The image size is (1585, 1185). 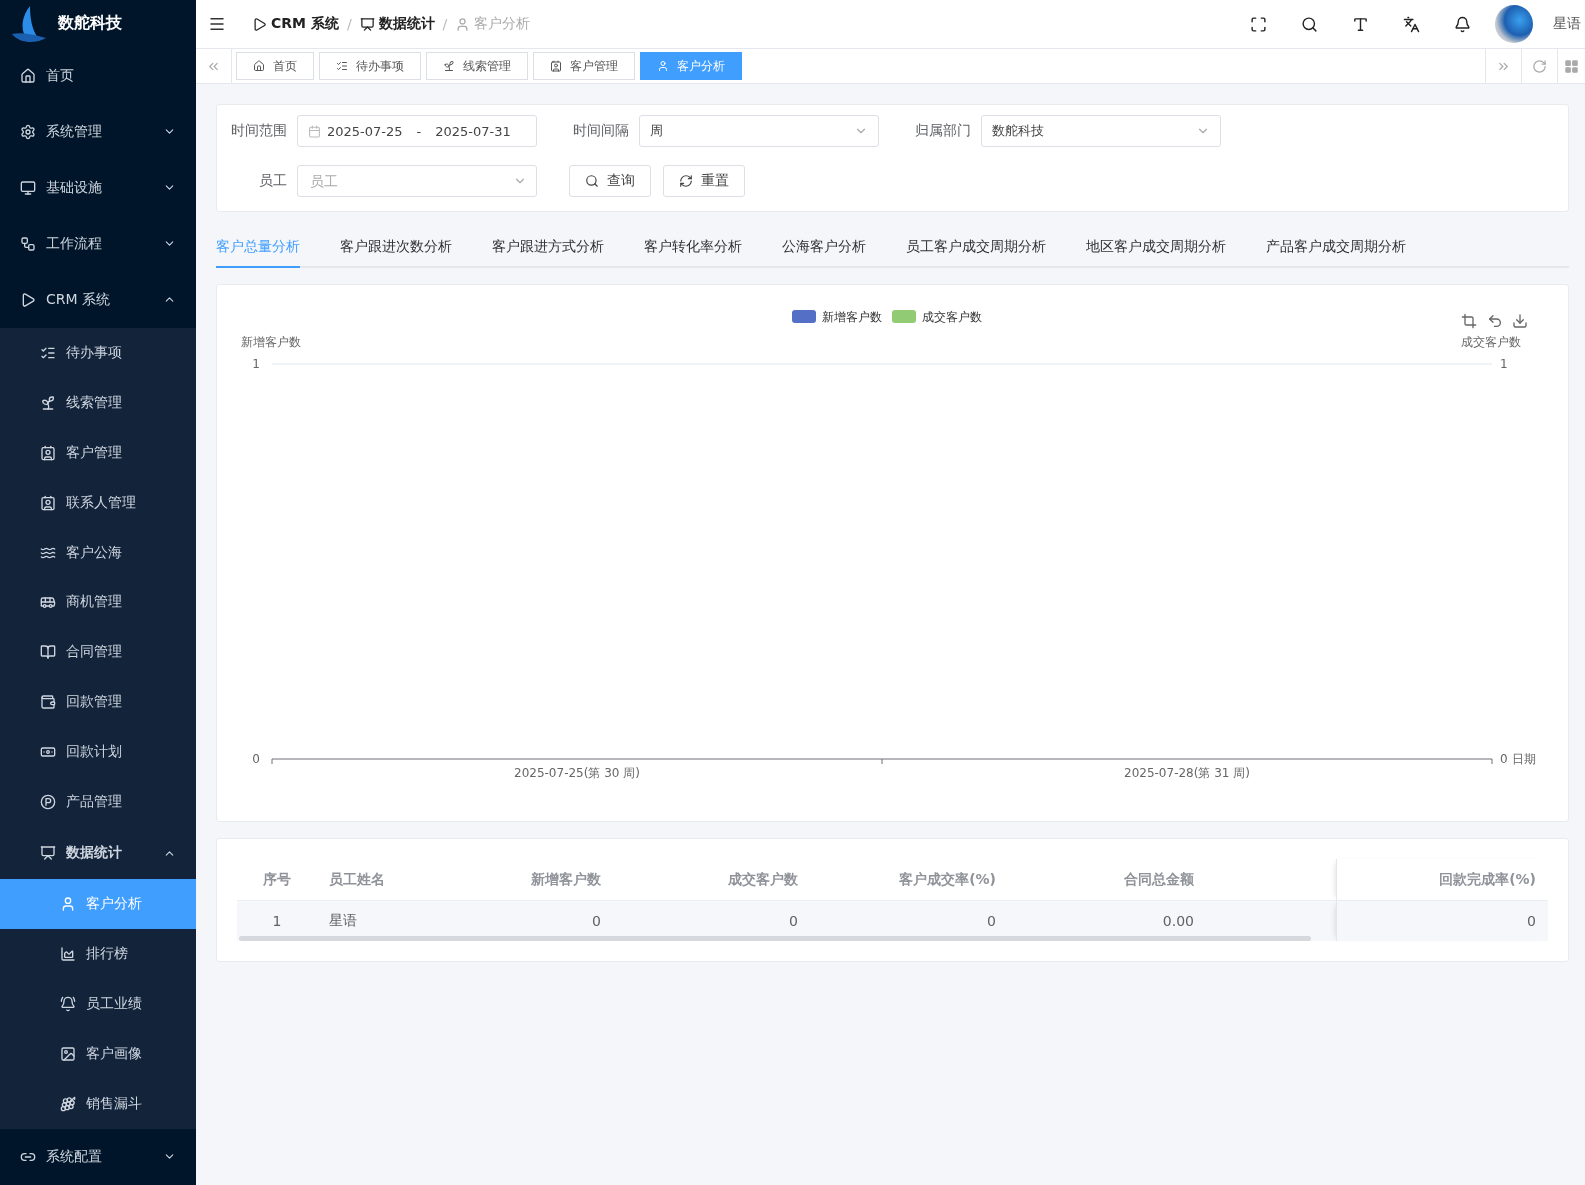 I want to click on undo-icon, so click(x=1495, y=321).